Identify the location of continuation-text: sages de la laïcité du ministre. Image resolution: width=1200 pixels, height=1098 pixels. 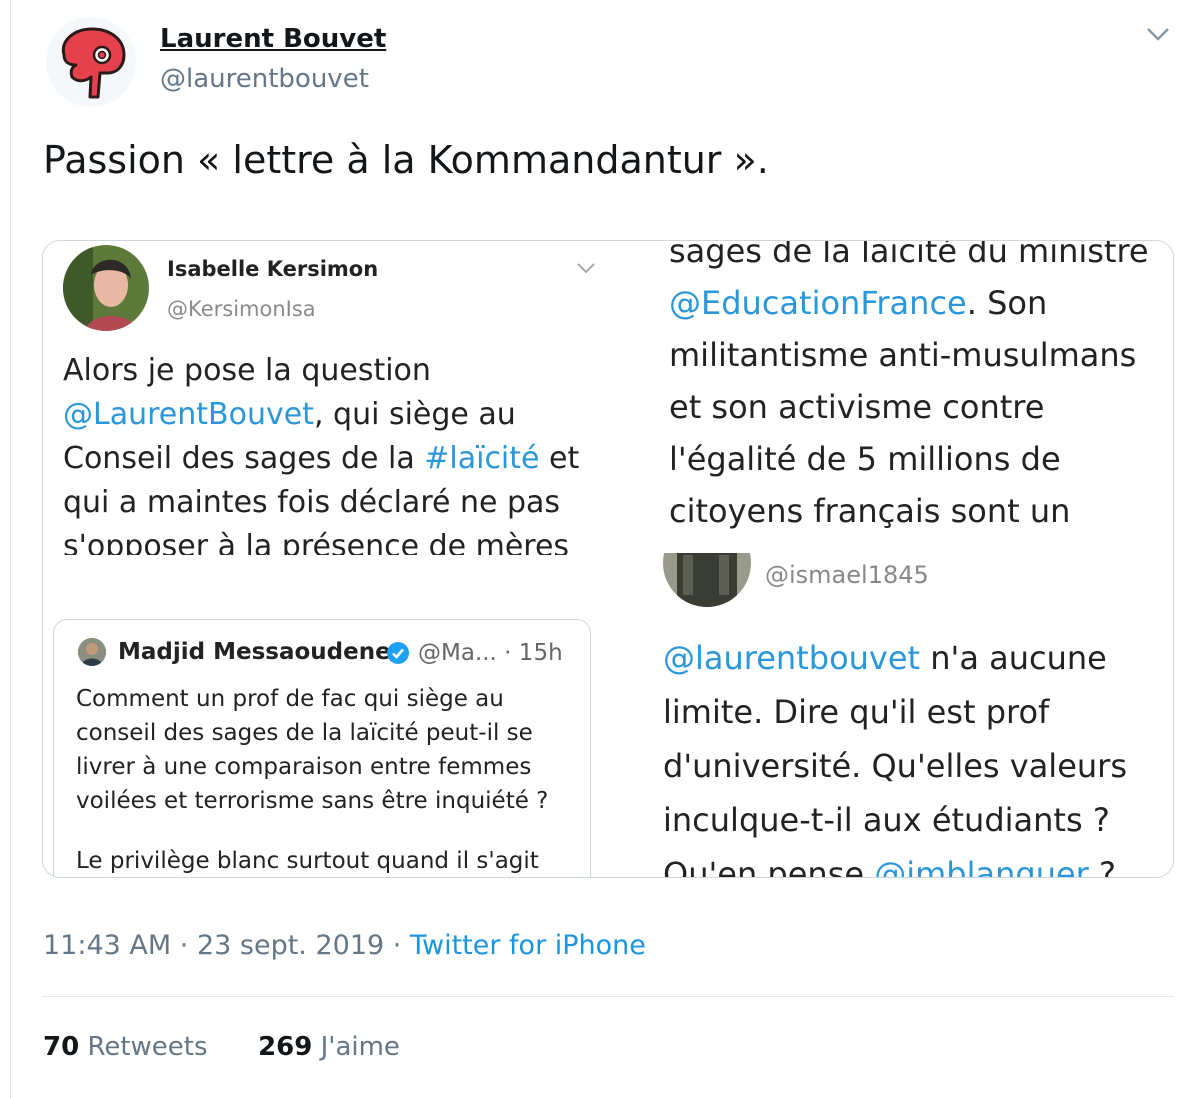
(909, 255).